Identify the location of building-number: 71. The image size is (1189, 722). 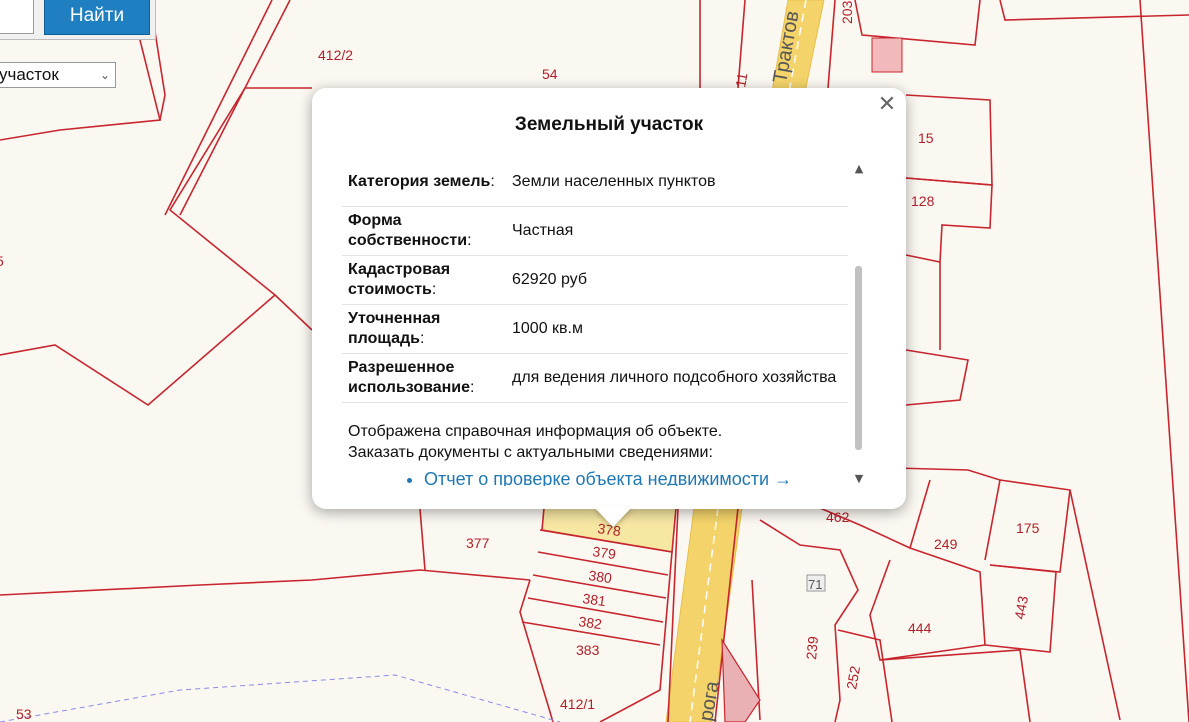
(815, 584).